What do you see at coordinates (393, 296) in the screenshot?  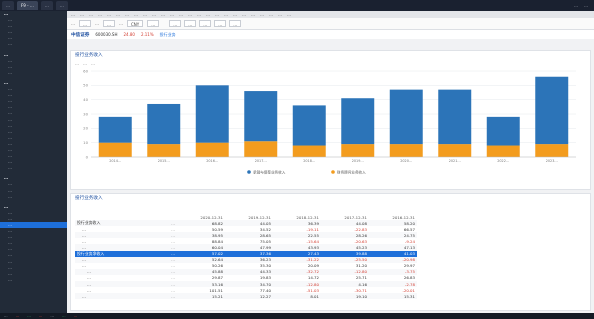 I see `row-value: 15.31` at bounding box center [393, 296].